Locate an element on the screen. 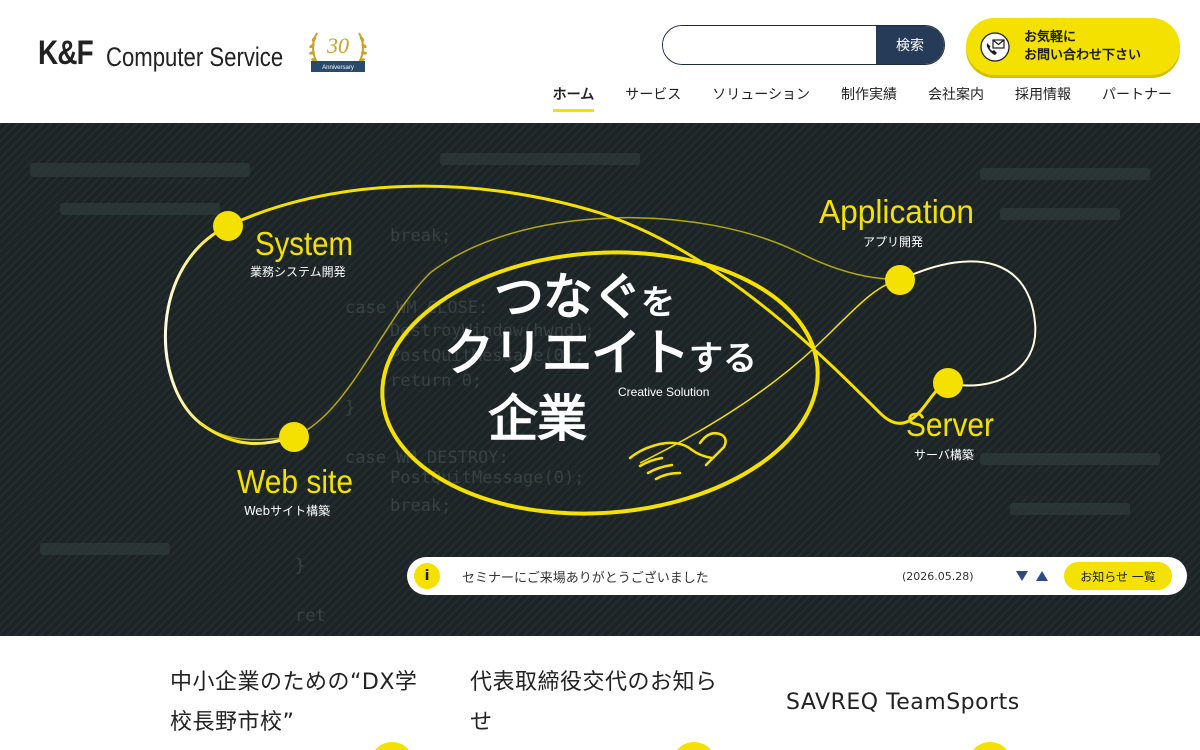 The width and height of the screenshot is (1200, 750). contact-button: お気軽に お問い合わせ下さい is located at coordinates (1073, 46).